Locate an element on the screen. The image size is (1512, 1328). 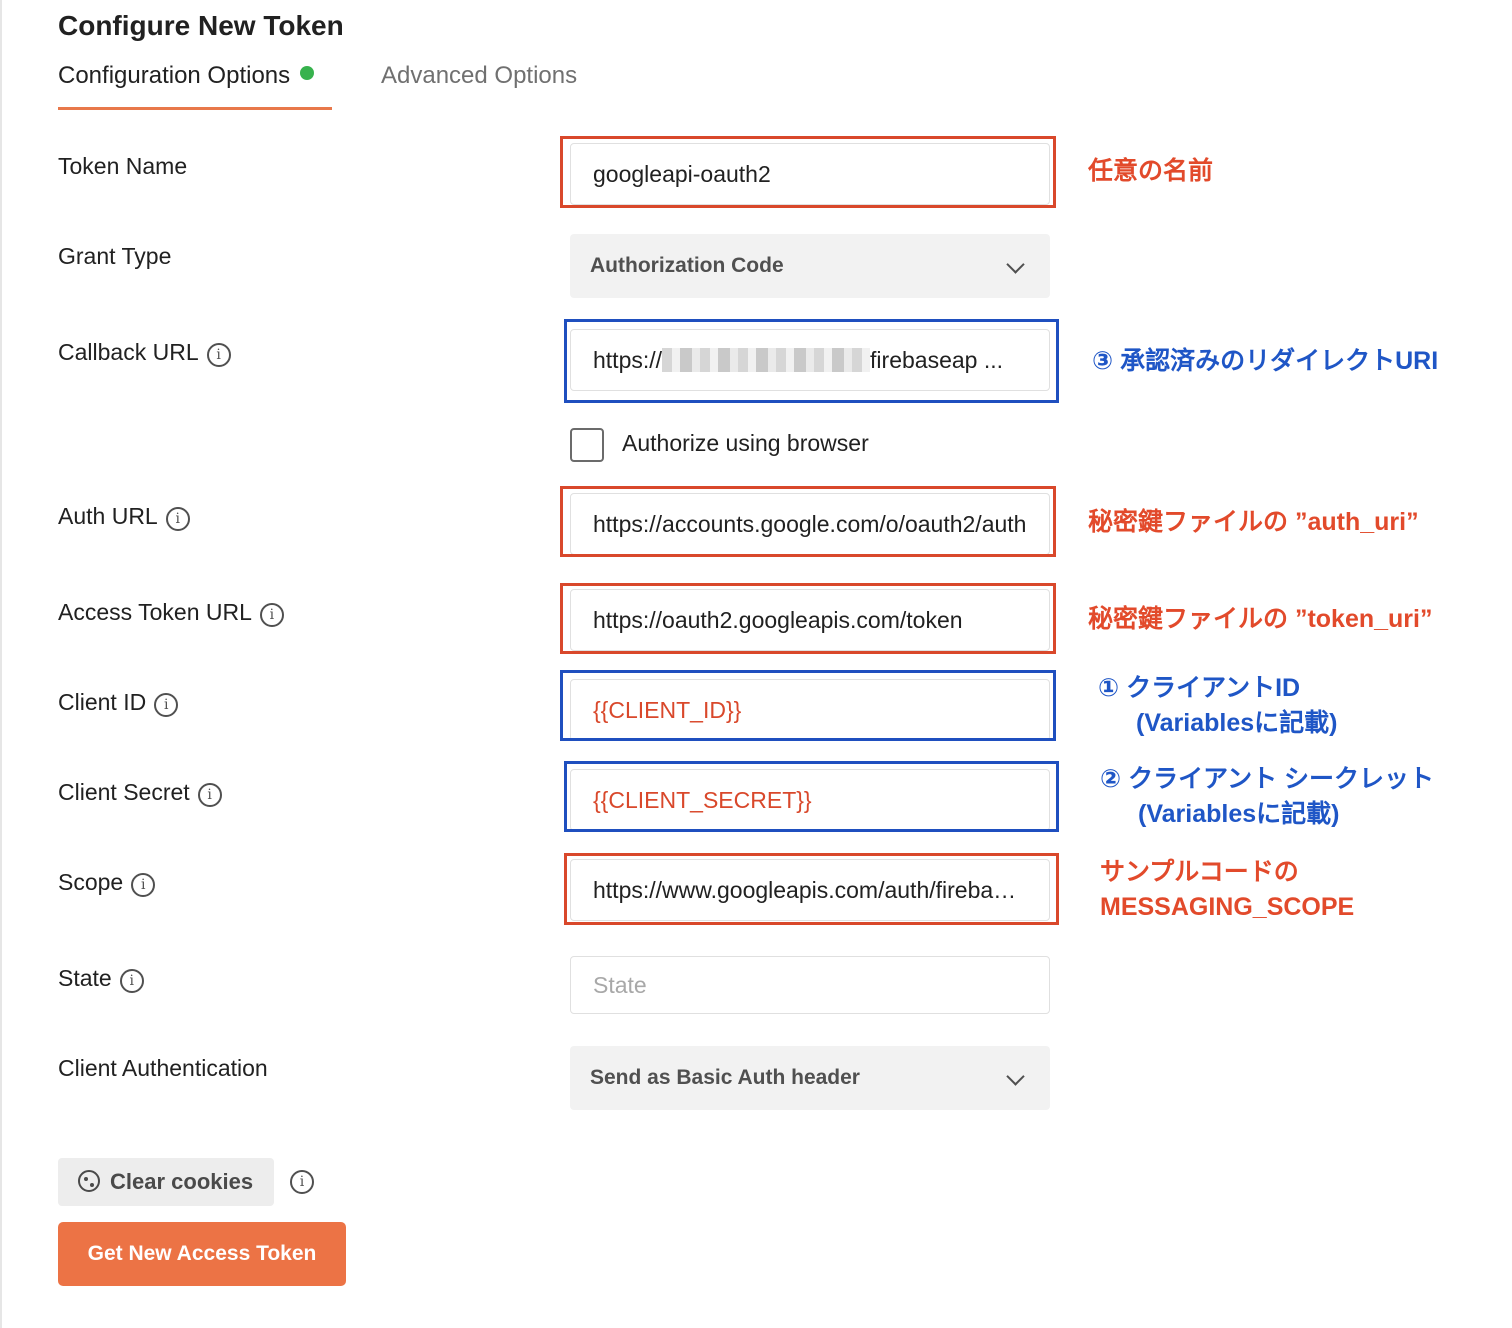
get-new-access-token-button: Get New Access Token is located at coordinates (202, 1254).